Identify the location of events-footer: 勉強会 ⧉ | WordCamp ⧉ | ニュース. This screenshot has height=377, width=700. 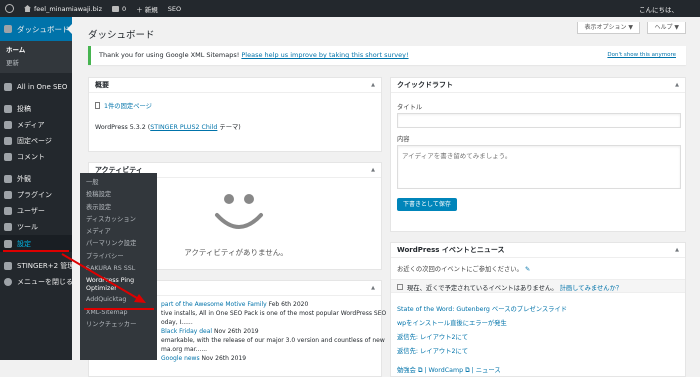
(449, 370).